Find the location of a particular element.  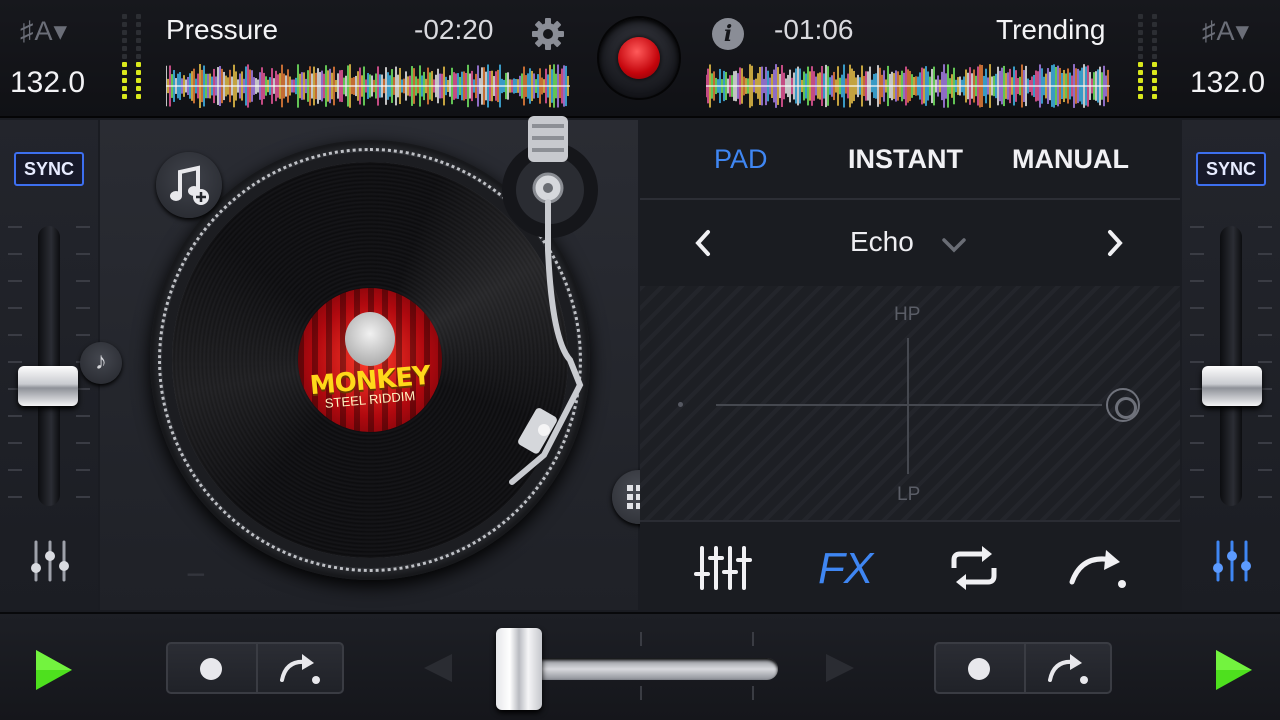

crossfader-knob is located at coordinates (519, 669).